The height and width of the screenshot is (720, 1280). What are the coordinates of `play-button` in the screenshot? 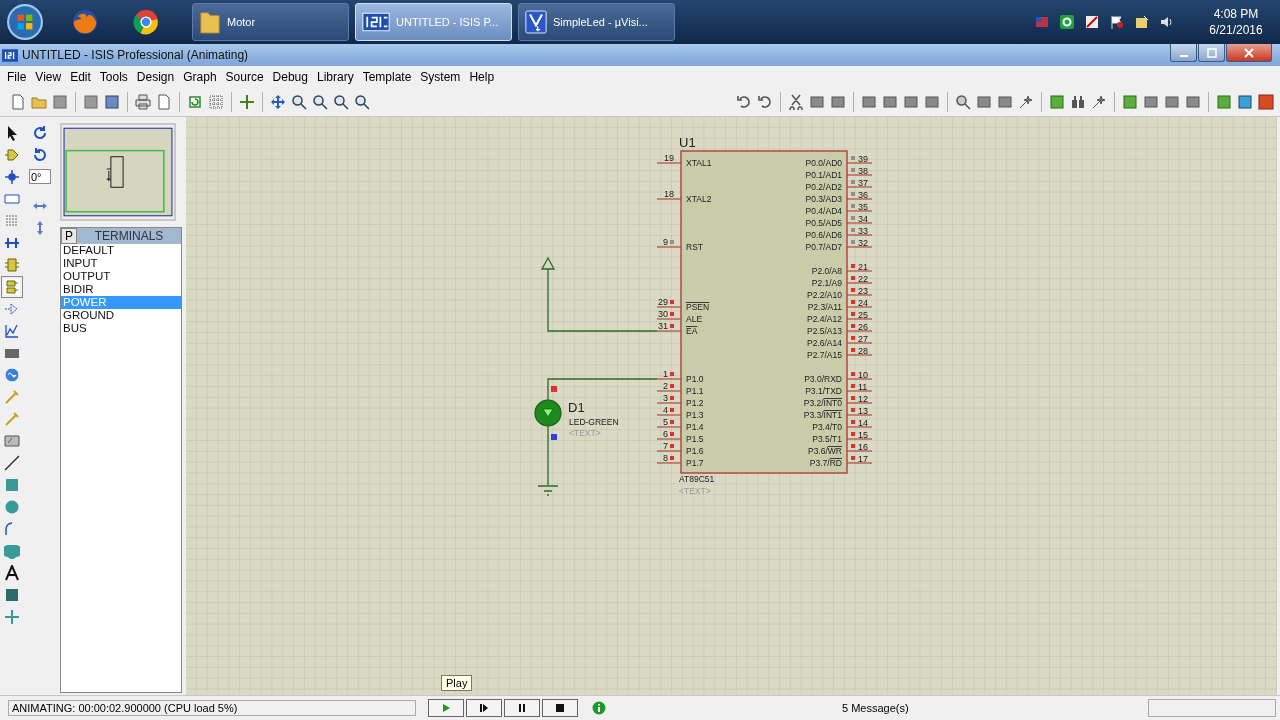 It's located at (446, 708).